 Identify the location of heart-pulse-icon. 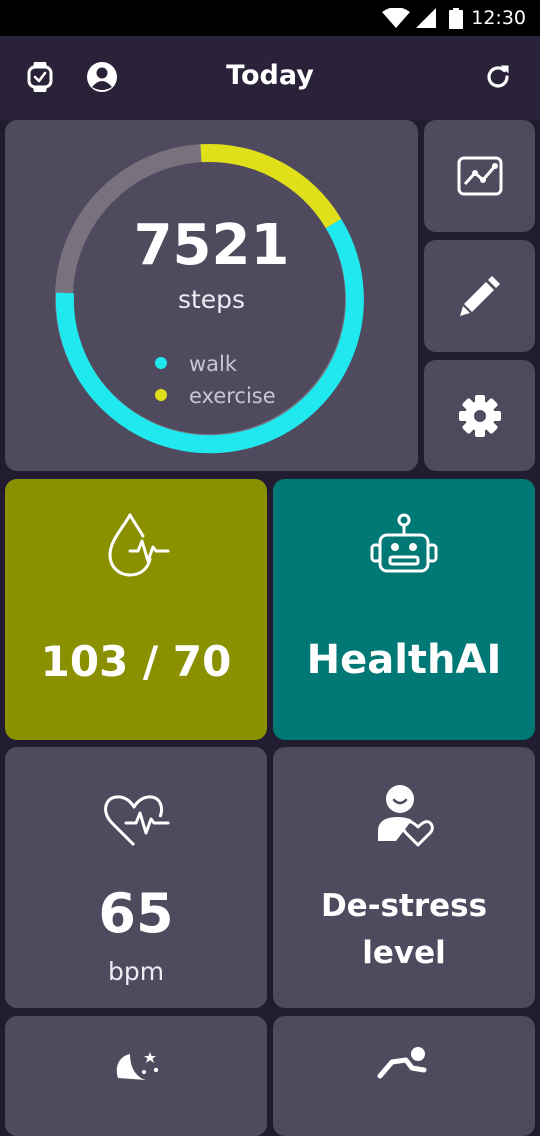
(137, 821).